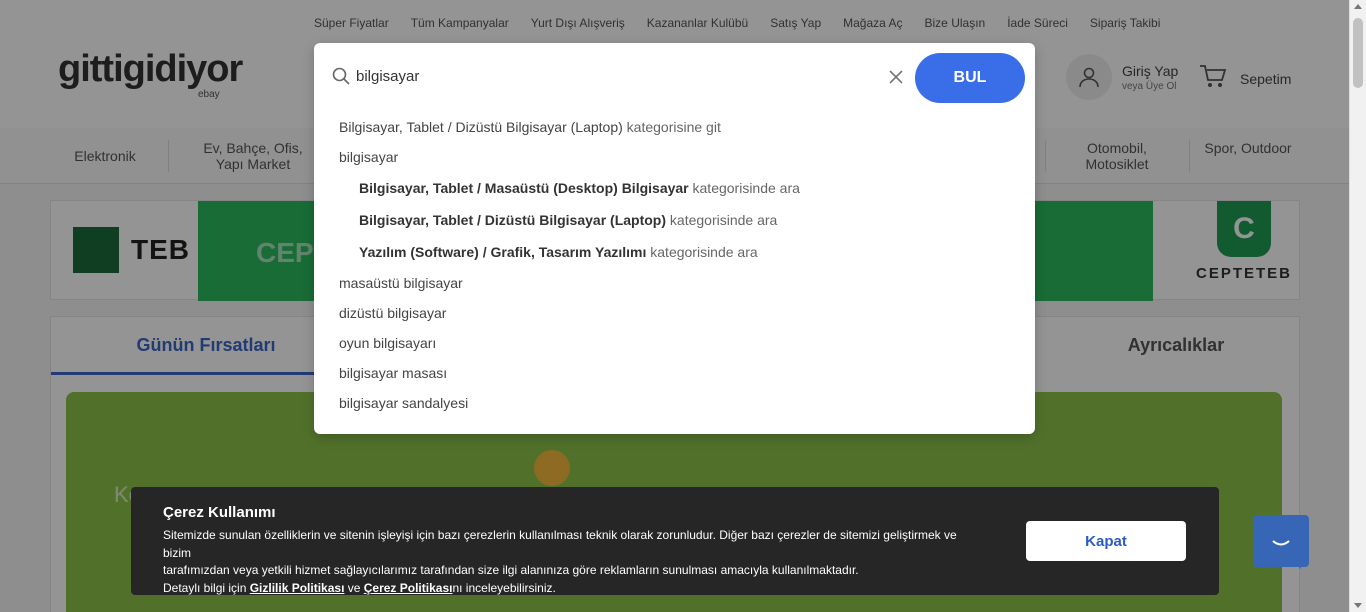  I want to click on clear-search-icon, so click(896, 77).